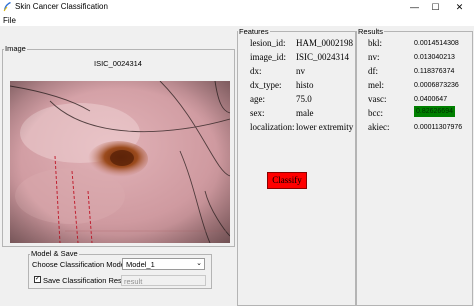  What do you see at coordinates (199, 263) in the screenshot?
I see `chevron-down-icon: ⌄` at bounding box center [199, 263].